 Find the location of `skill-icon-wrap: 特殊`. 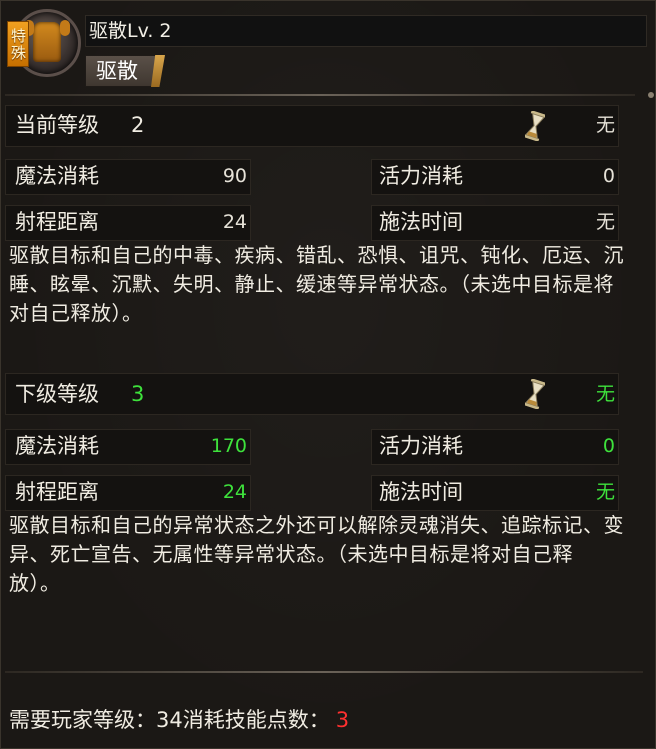

skill-icon-wrap: 特殊 is located at coordinates (42, 44).